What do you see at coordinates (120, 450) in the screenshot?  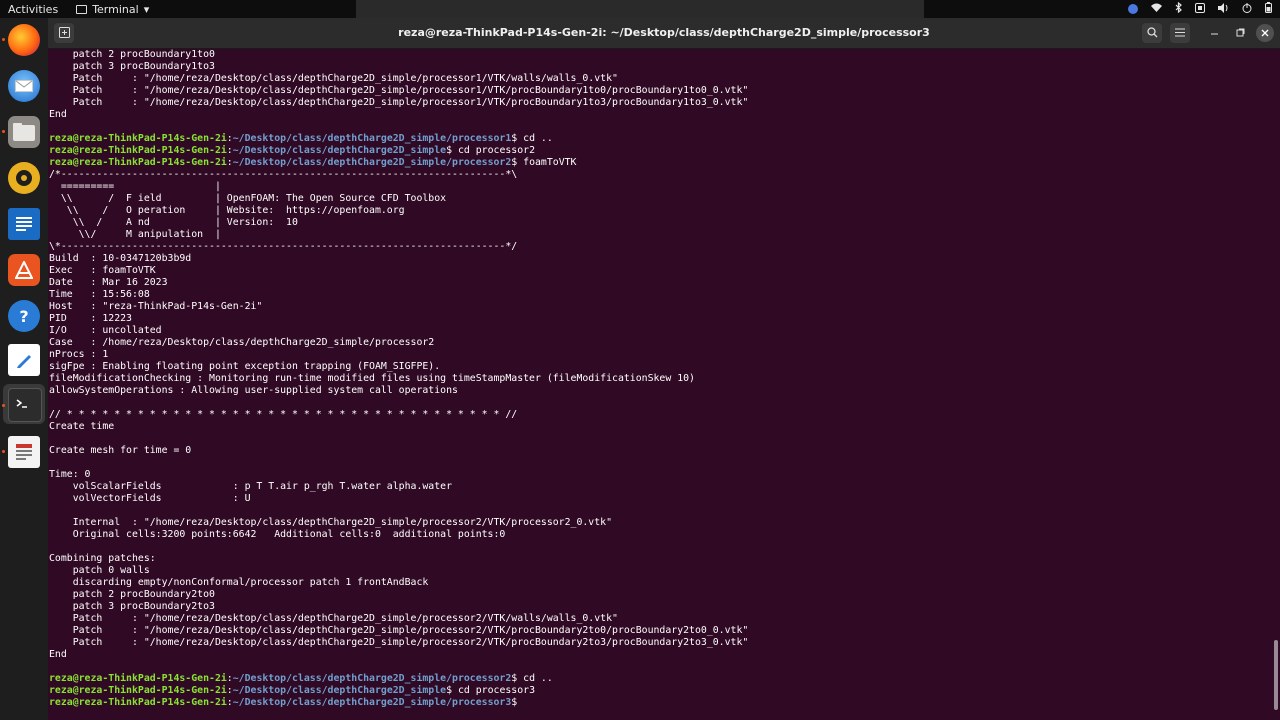 I see `output-line: Create mesh for time = 0` at bounding box center [120, 450].